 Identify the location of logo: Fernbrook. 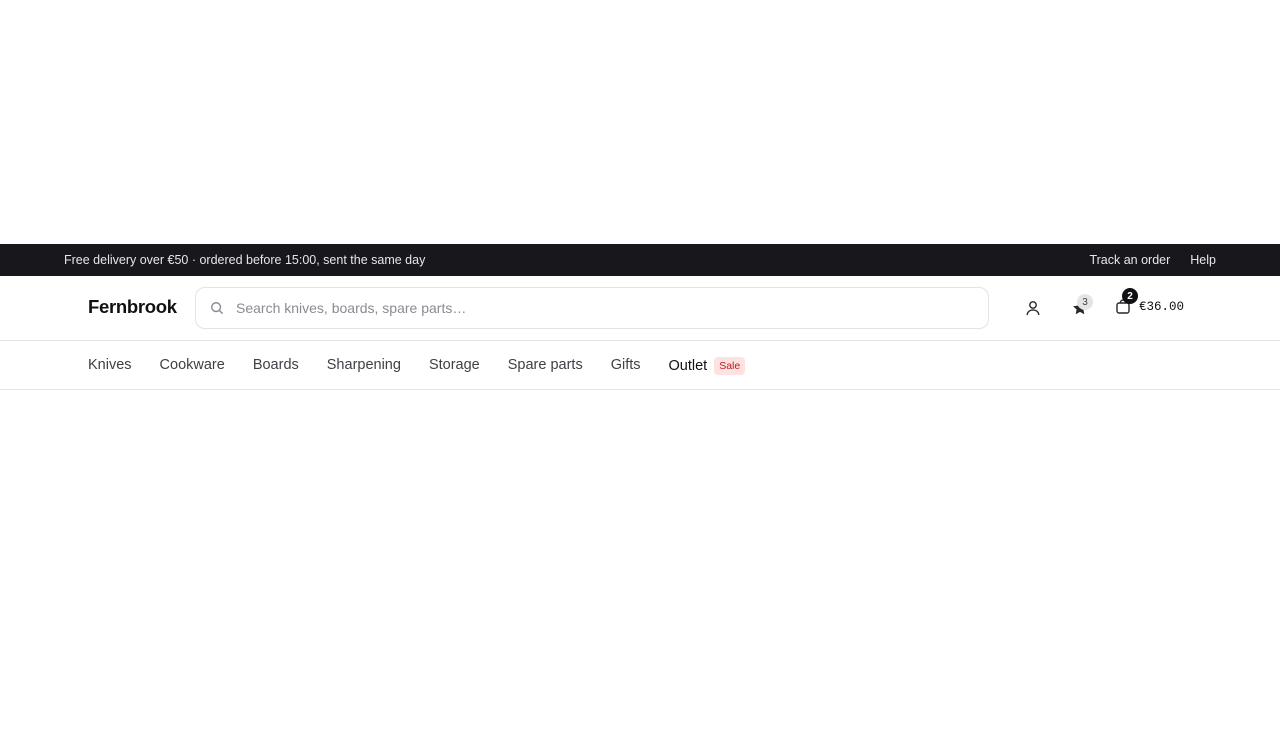
(132, 307).